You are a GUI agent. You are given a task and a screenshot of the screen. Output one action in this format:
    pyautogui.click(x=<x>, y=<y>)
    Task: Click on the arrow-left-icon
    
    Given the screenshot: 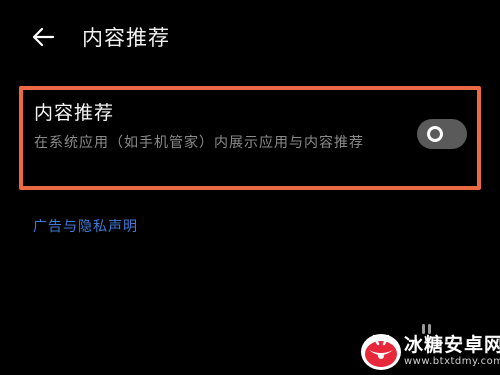 What is the action you would take?
    pyautogui.click(x=43, y=37)
    